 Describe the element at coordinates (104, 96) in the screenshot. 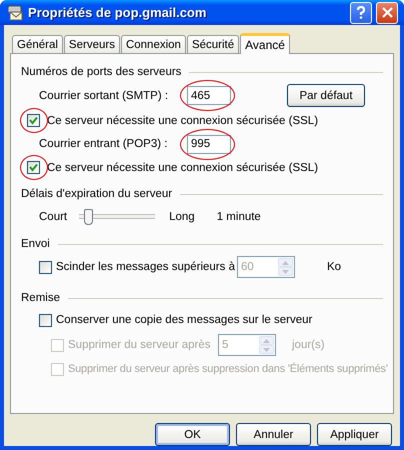

I see `field-label: Courrier sortant (SMTP) :` at that location.